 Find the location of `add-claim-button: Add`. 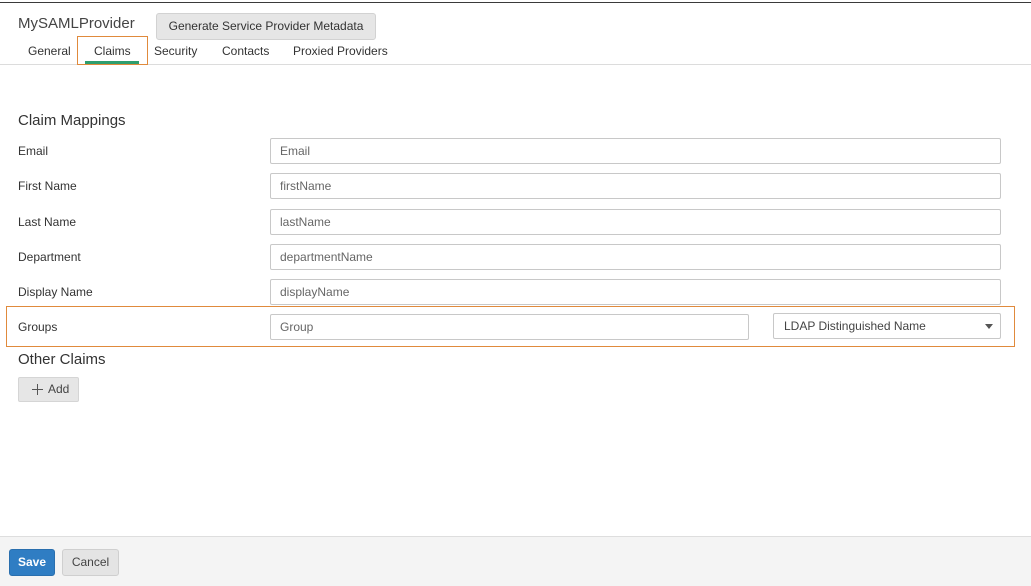

add-claim-button: Add is located at coordinates (48, 389).